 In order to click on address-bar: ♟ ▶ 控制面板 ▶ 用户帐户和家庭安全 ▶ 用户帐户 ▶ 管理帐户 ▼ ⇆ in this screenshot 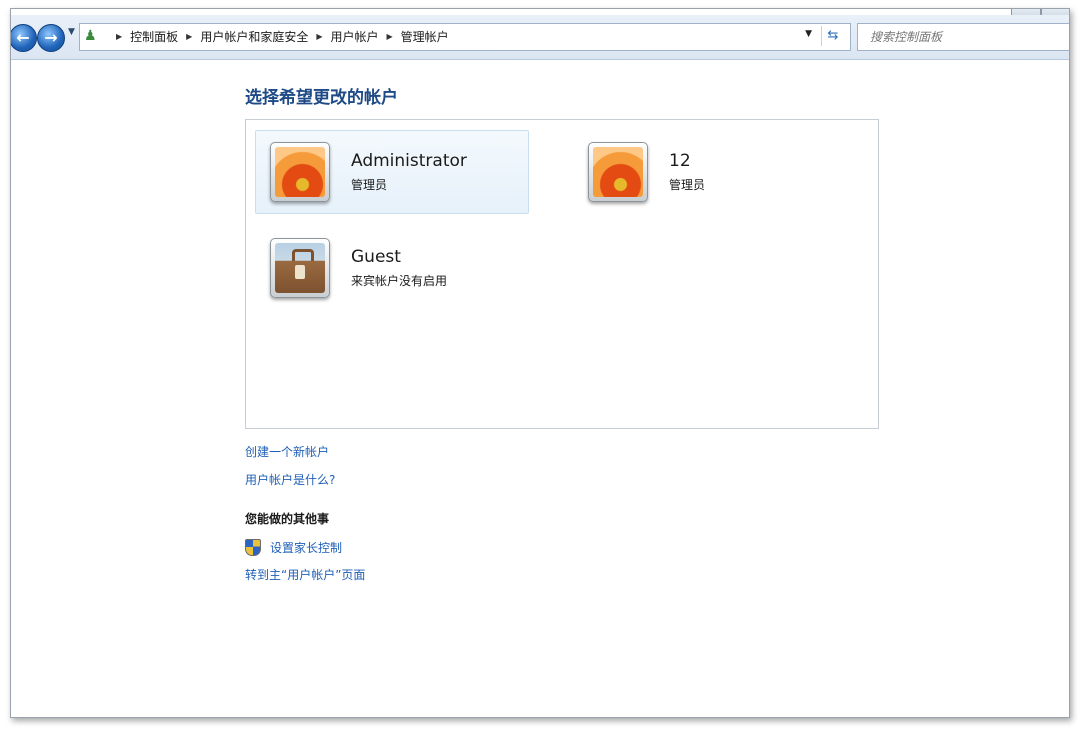, I will do `click(465, 37)`.